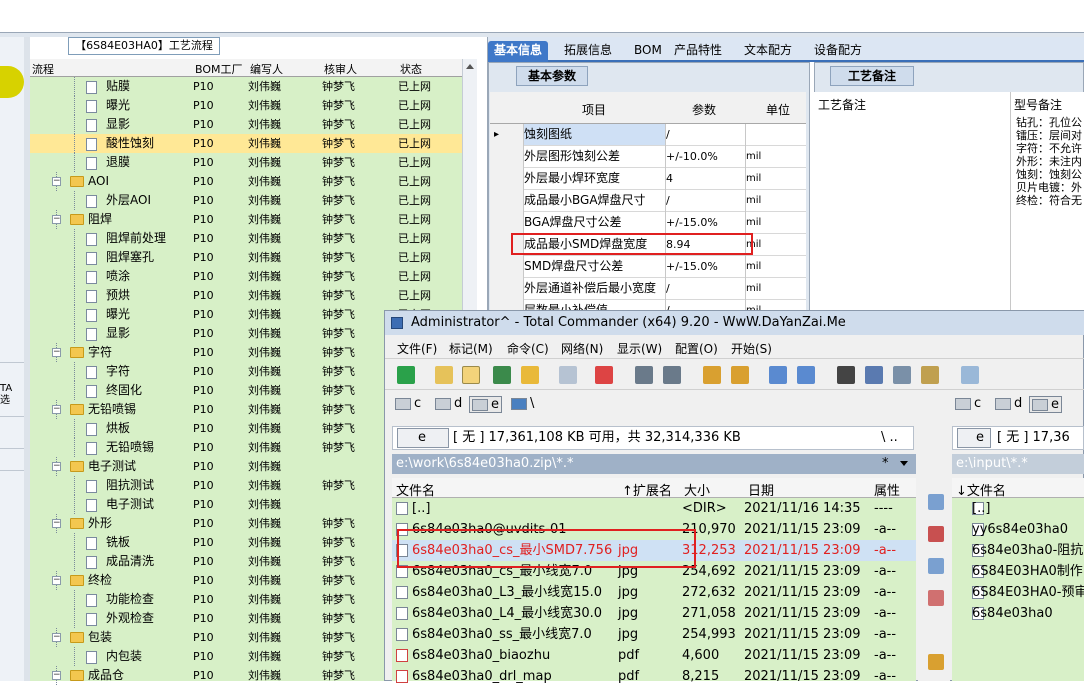  What do you see at coordinates (1018, 571) in the screenshot?
I see `file-row-right: 6S84E03HA0制作` at bounding box center [1018, 571].